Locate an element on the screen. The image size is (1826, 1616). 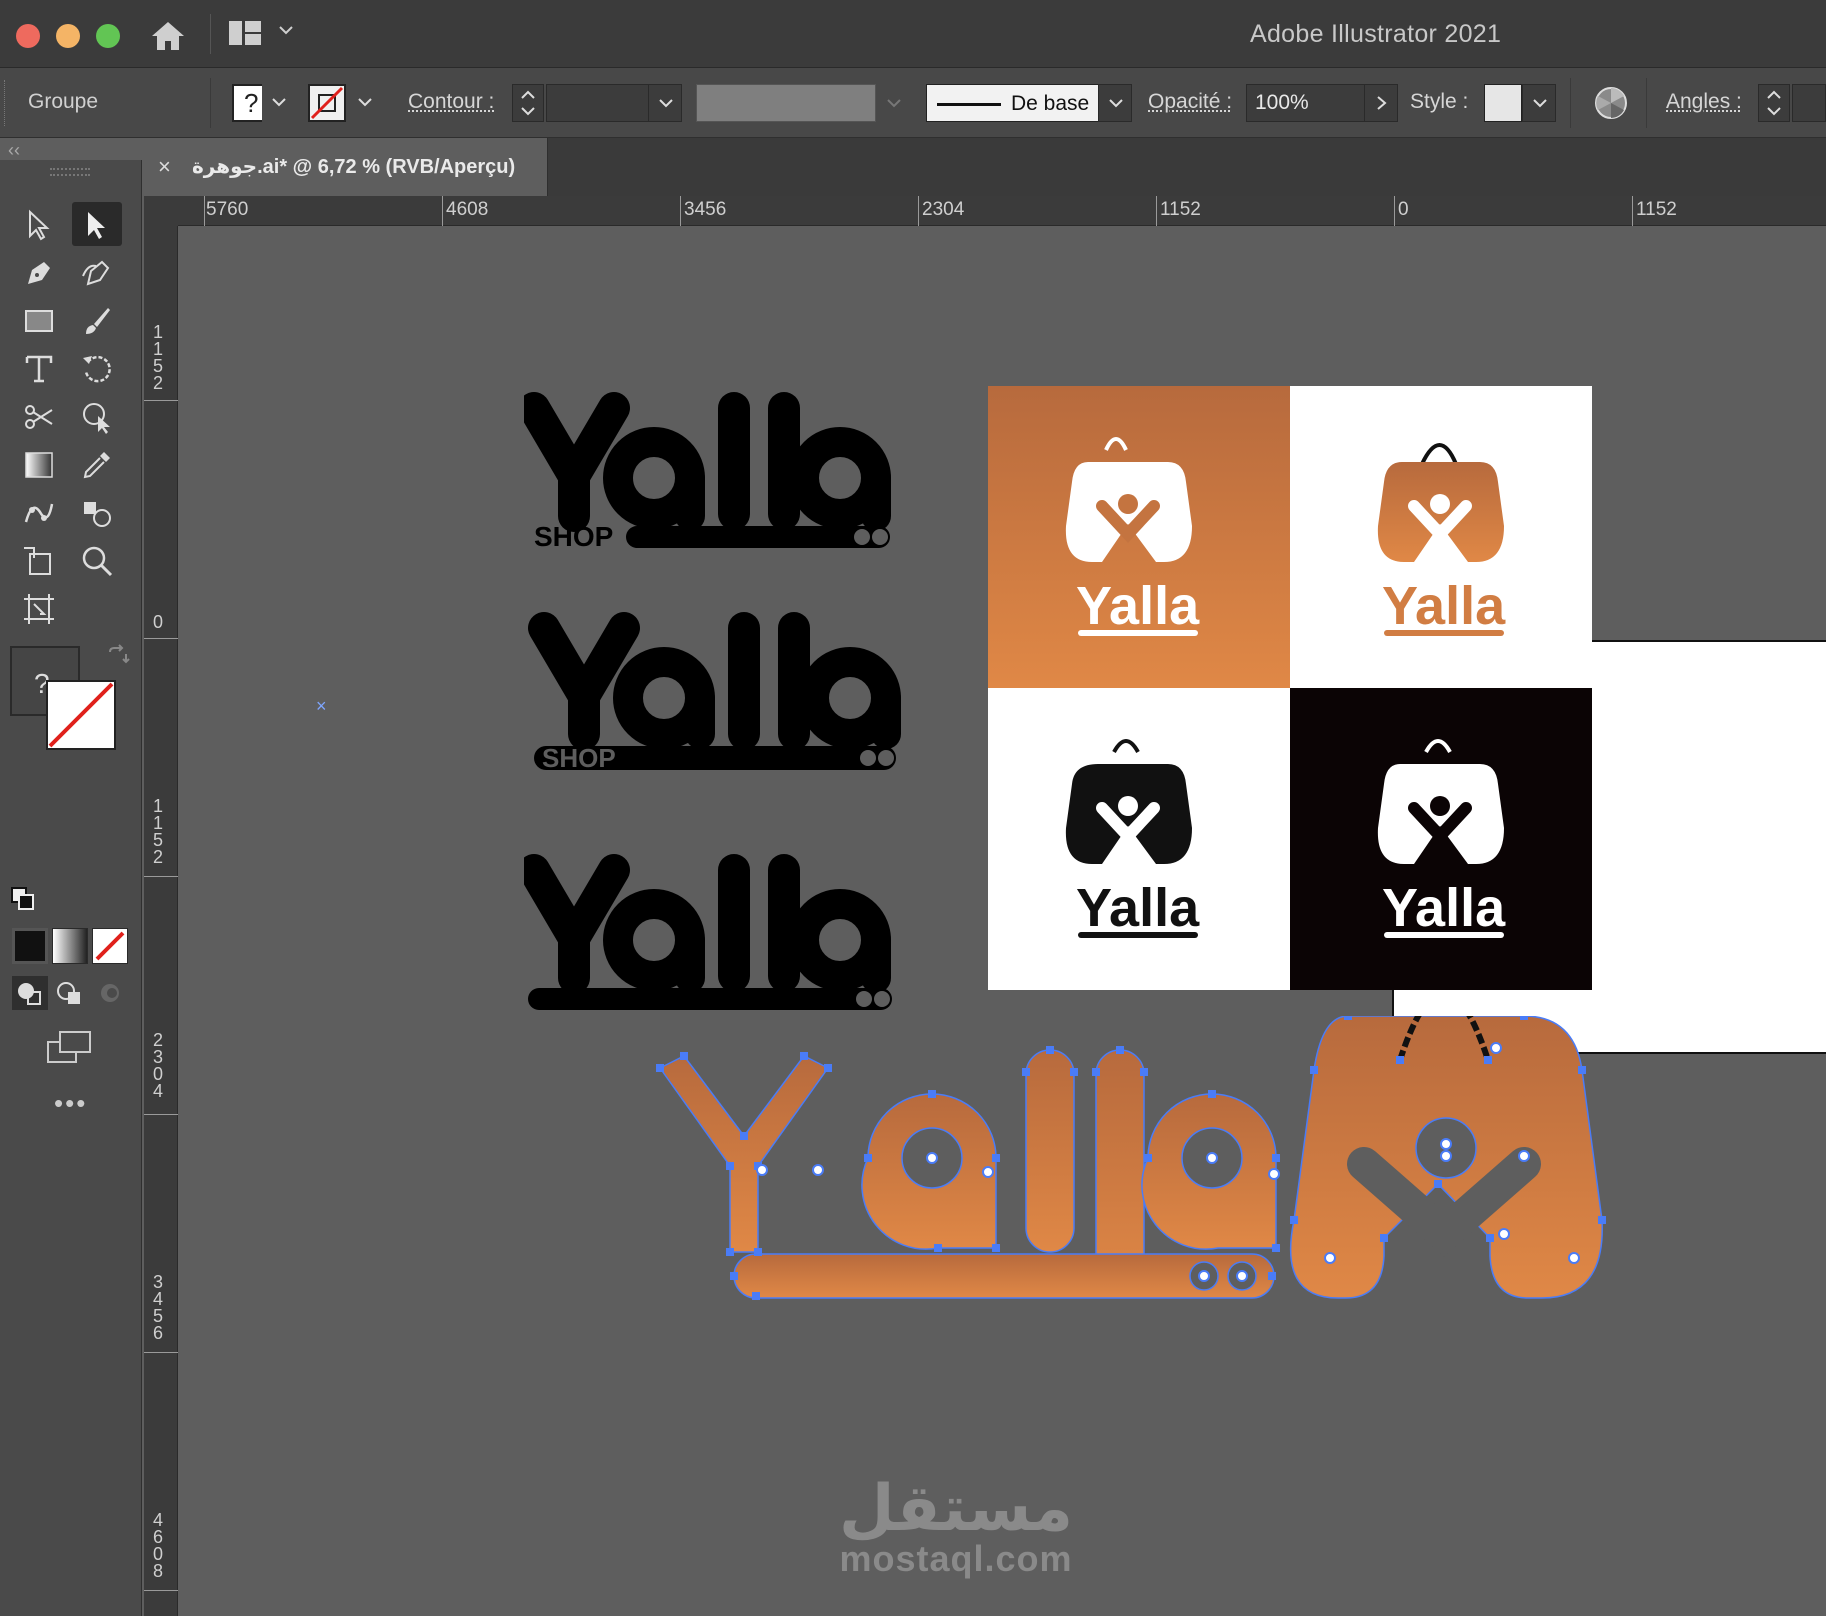
pen-icon is located at coordinates (39, 273).